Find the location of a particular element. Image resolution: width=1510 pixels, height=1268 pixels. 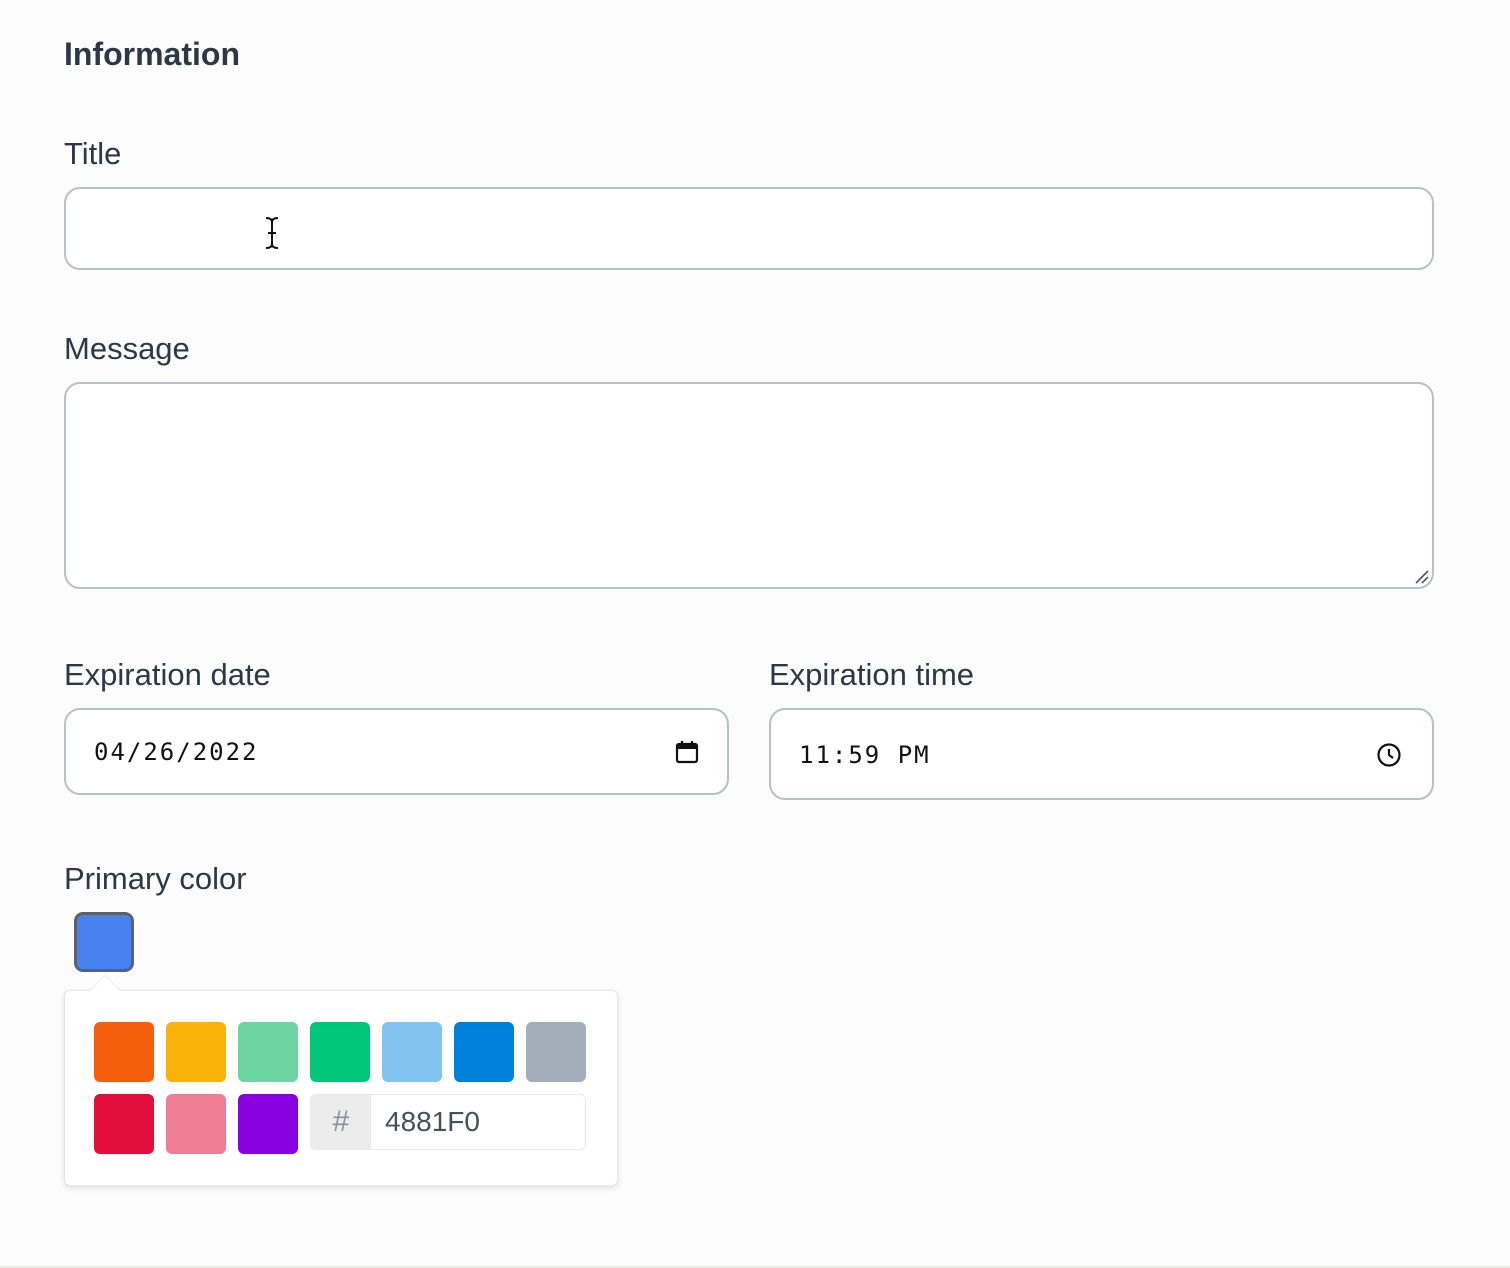

section-heading: Information is located at coordinates (152, 54).